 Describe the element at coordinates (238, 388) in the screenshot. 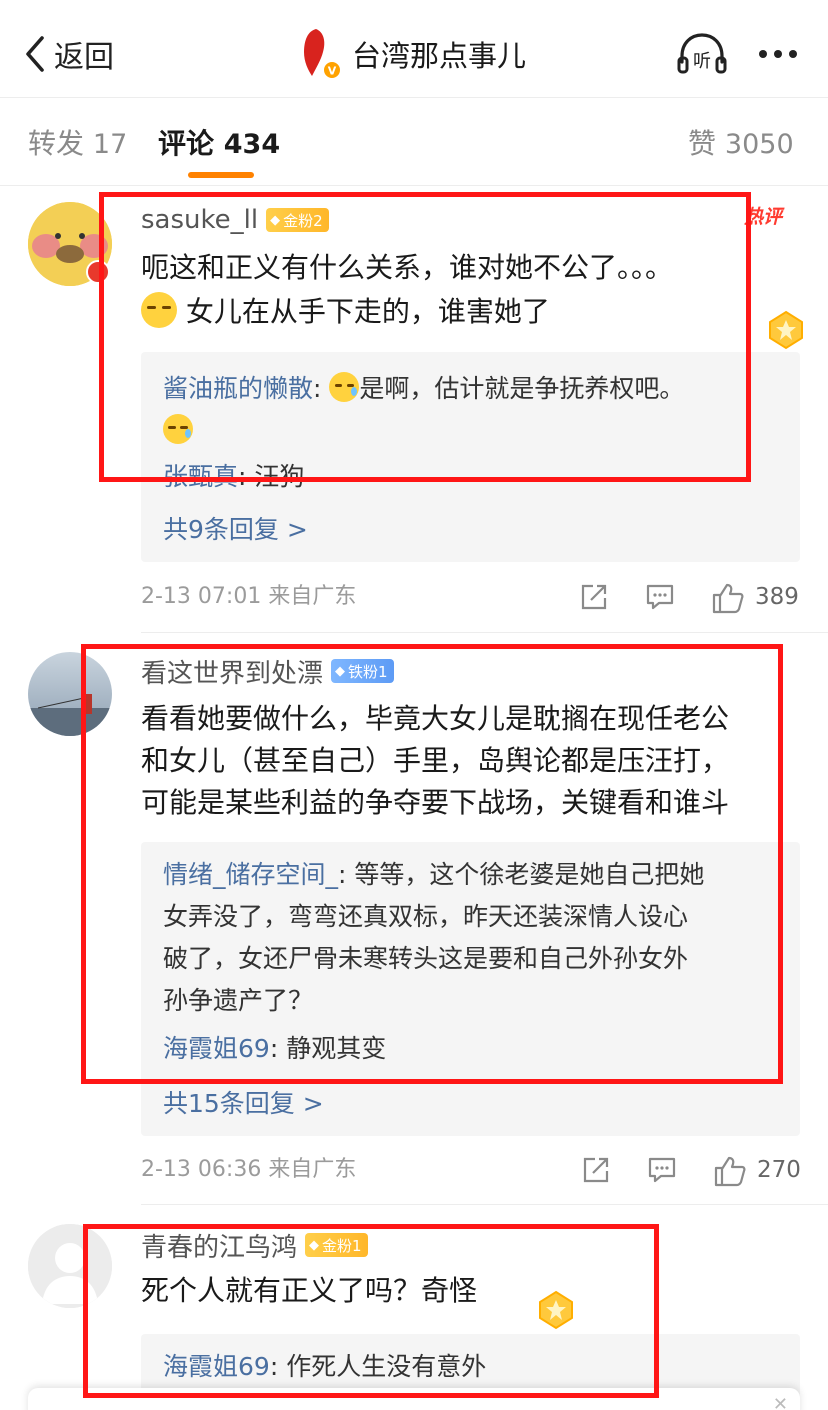

I see `reply-username: 酱油瓶的懒散` at that location.